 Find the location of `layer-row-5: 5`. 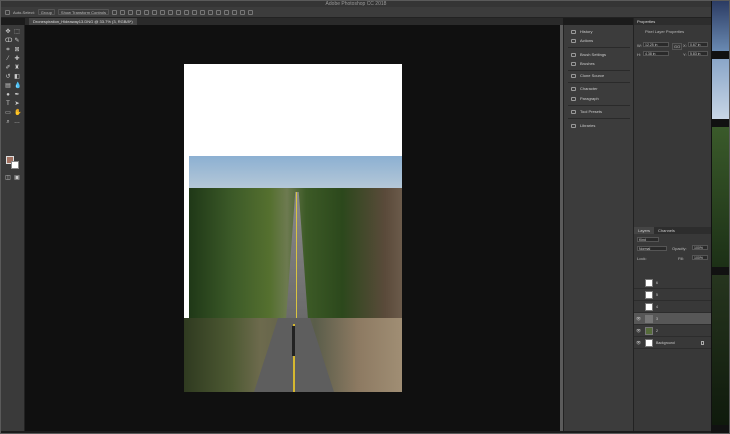

layer-row-5: 5 is located at coordinates (673, 295).